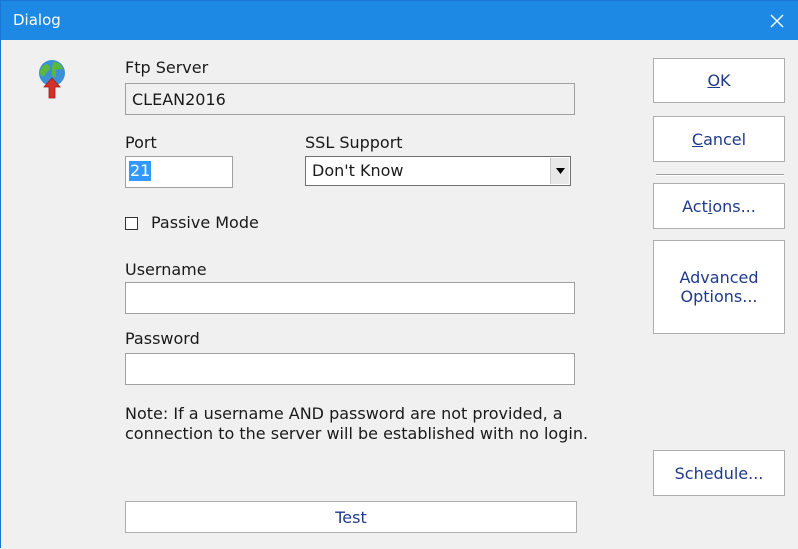 Image resolution: width=798 pixels, height=549 pixels. Describe the element at coordinates (695, 206) in the screenshot. I see `actions-pre: Act` at that location.